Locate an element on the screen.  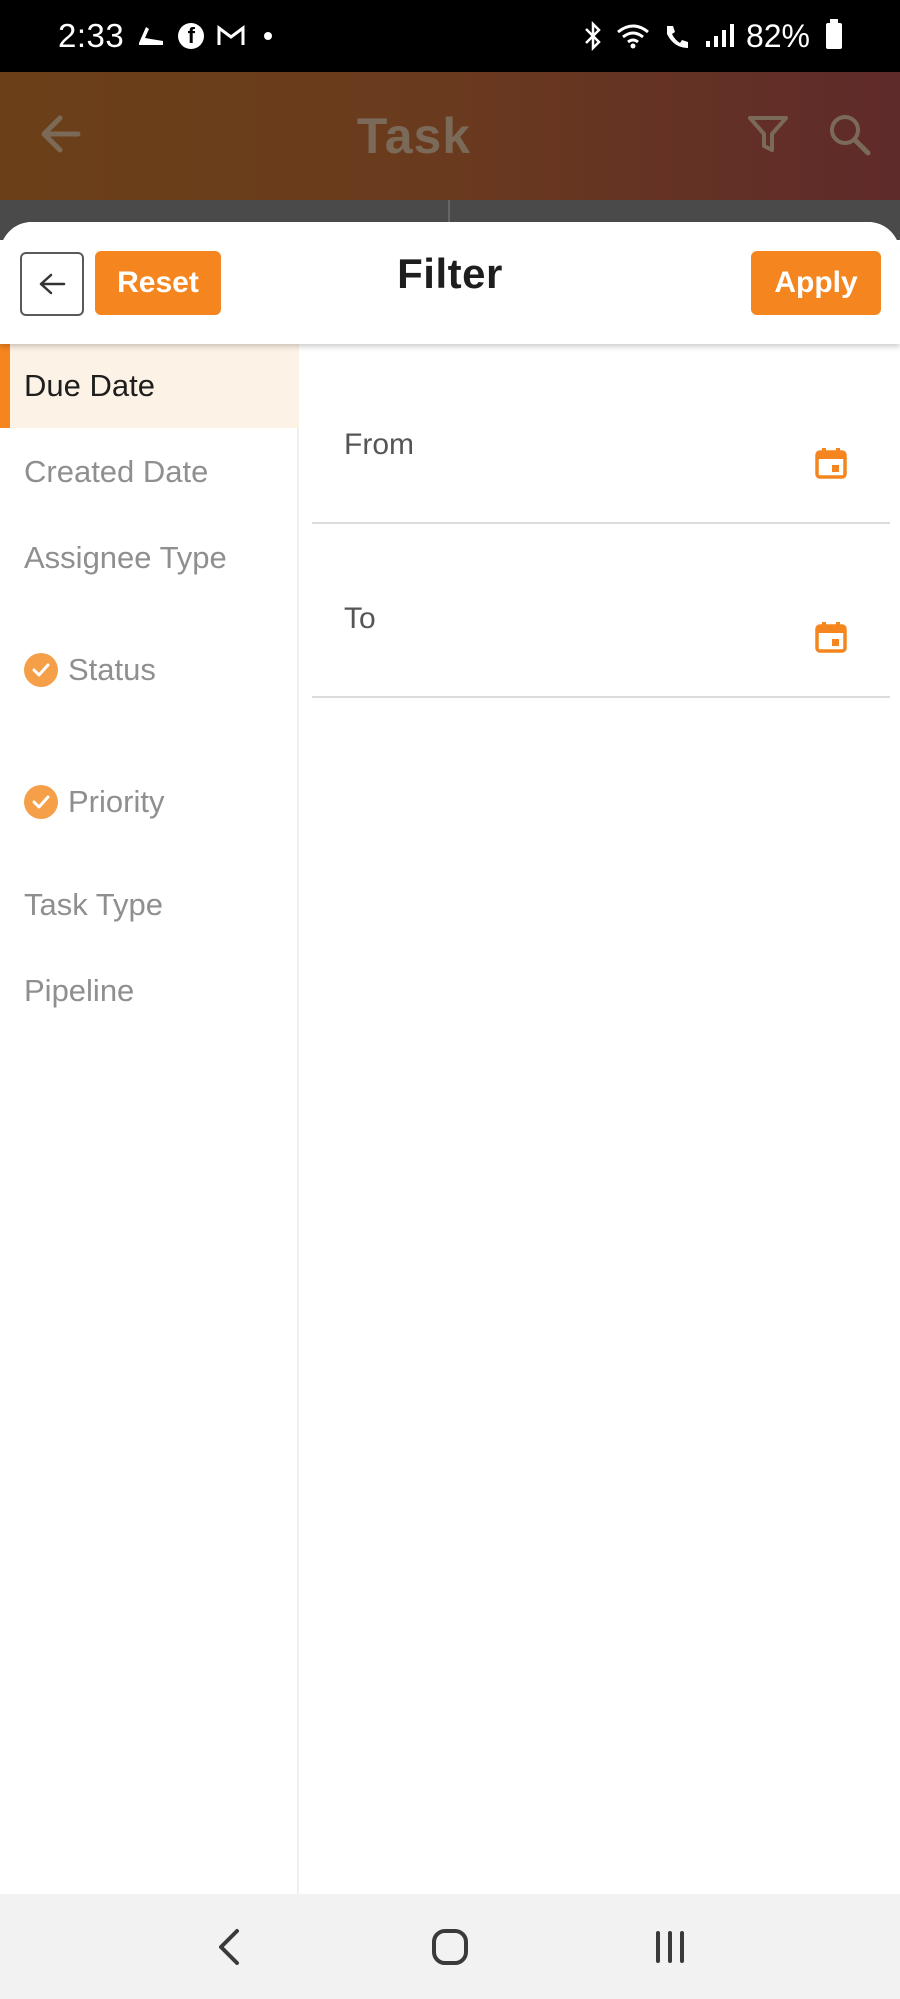
menu-item-pipeline: Pipeline is located at coordinates (149, 991).